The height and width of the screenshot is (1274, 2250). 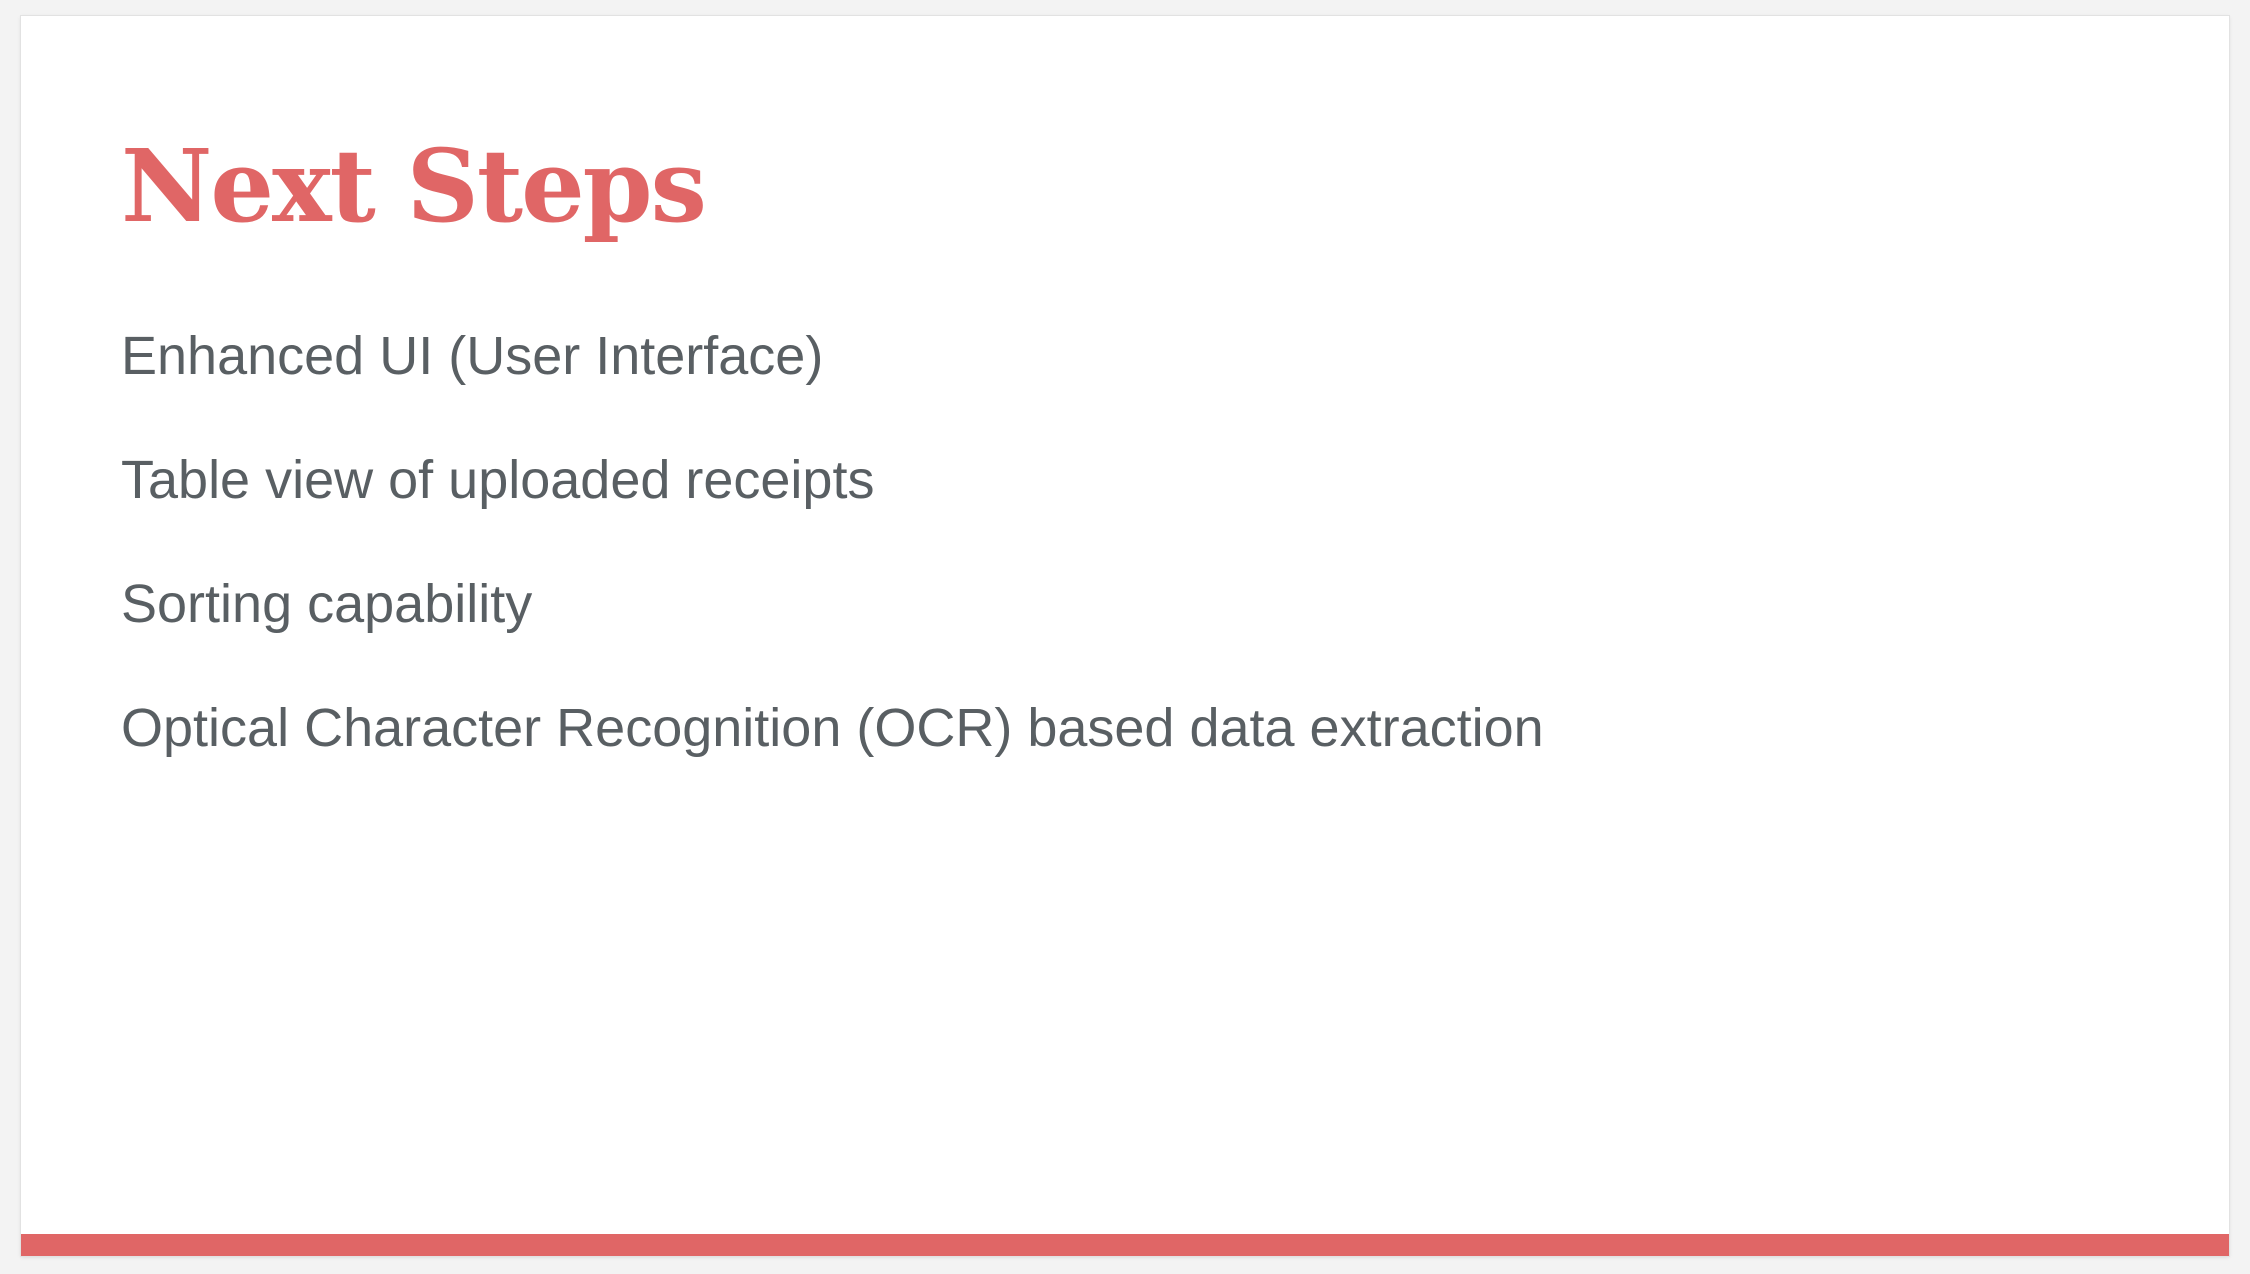 What do you see at coordinates (472, 356) in the screenshot?
I see `list-item: Enhanced UI (User Interface)` at bounding box center [472, 356].